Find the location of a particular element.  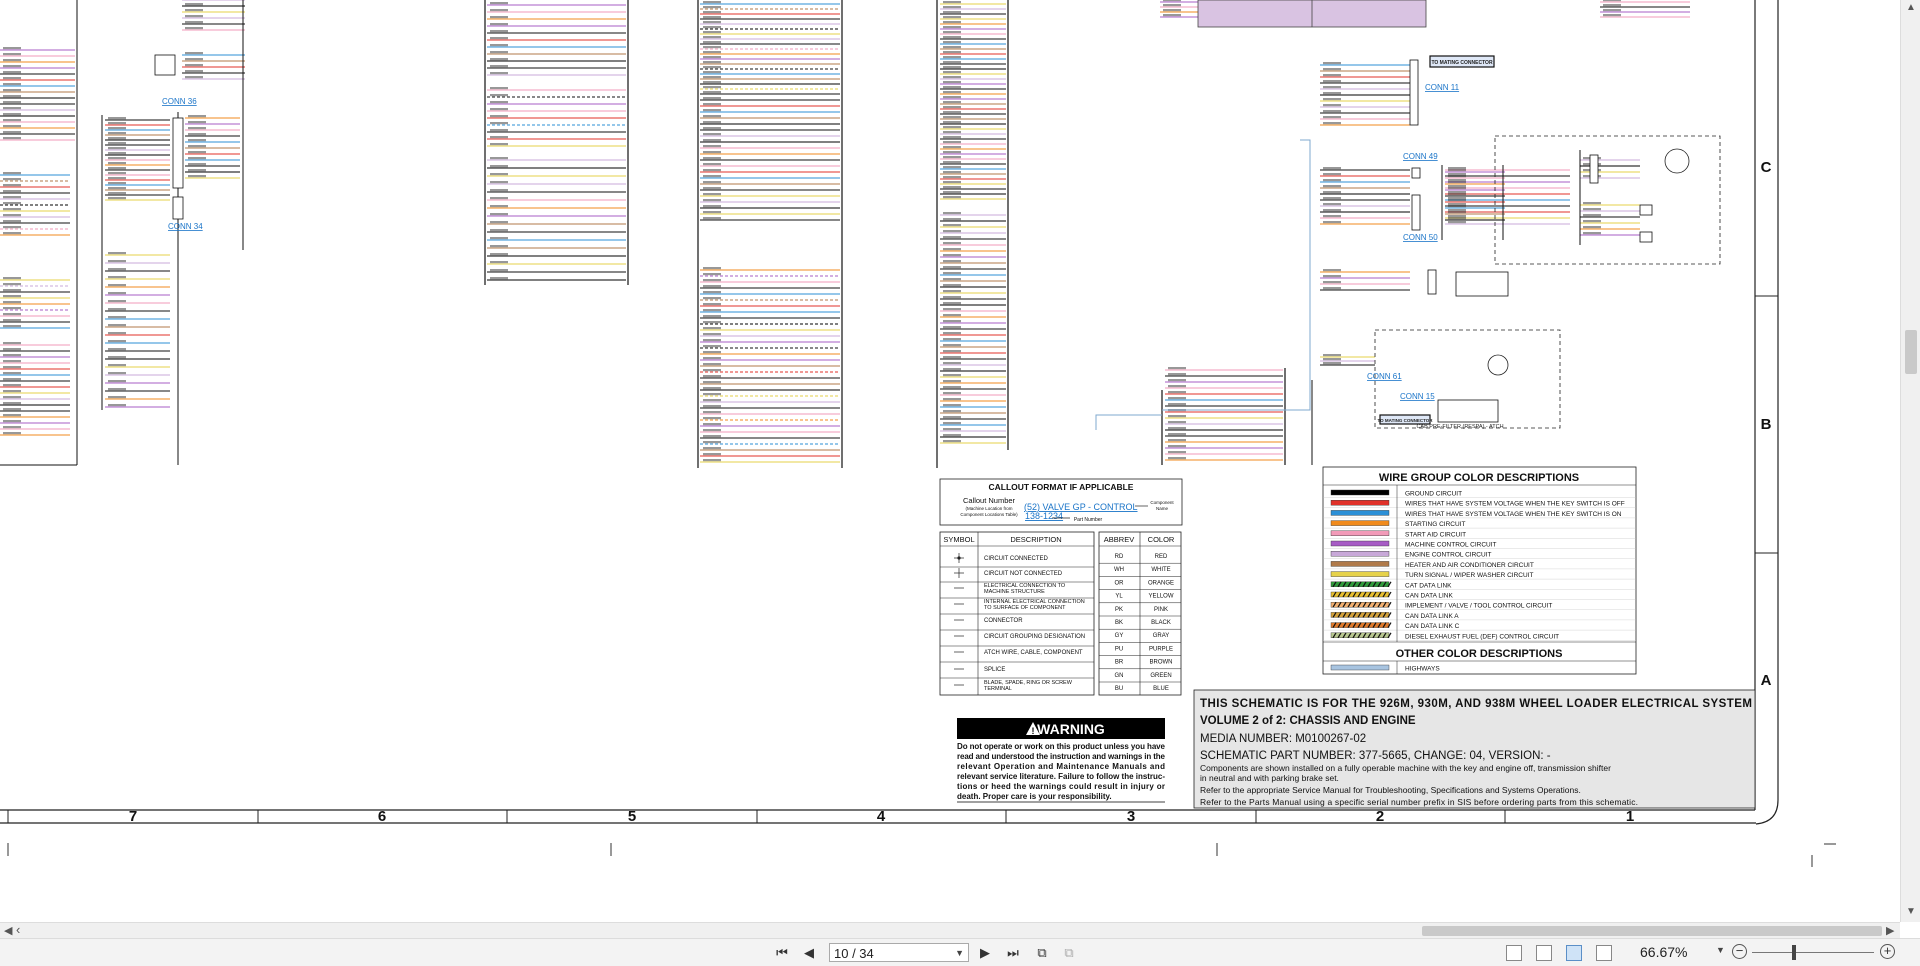

symbol-desc-9: SPLICE is located at coordinates (994, 670).